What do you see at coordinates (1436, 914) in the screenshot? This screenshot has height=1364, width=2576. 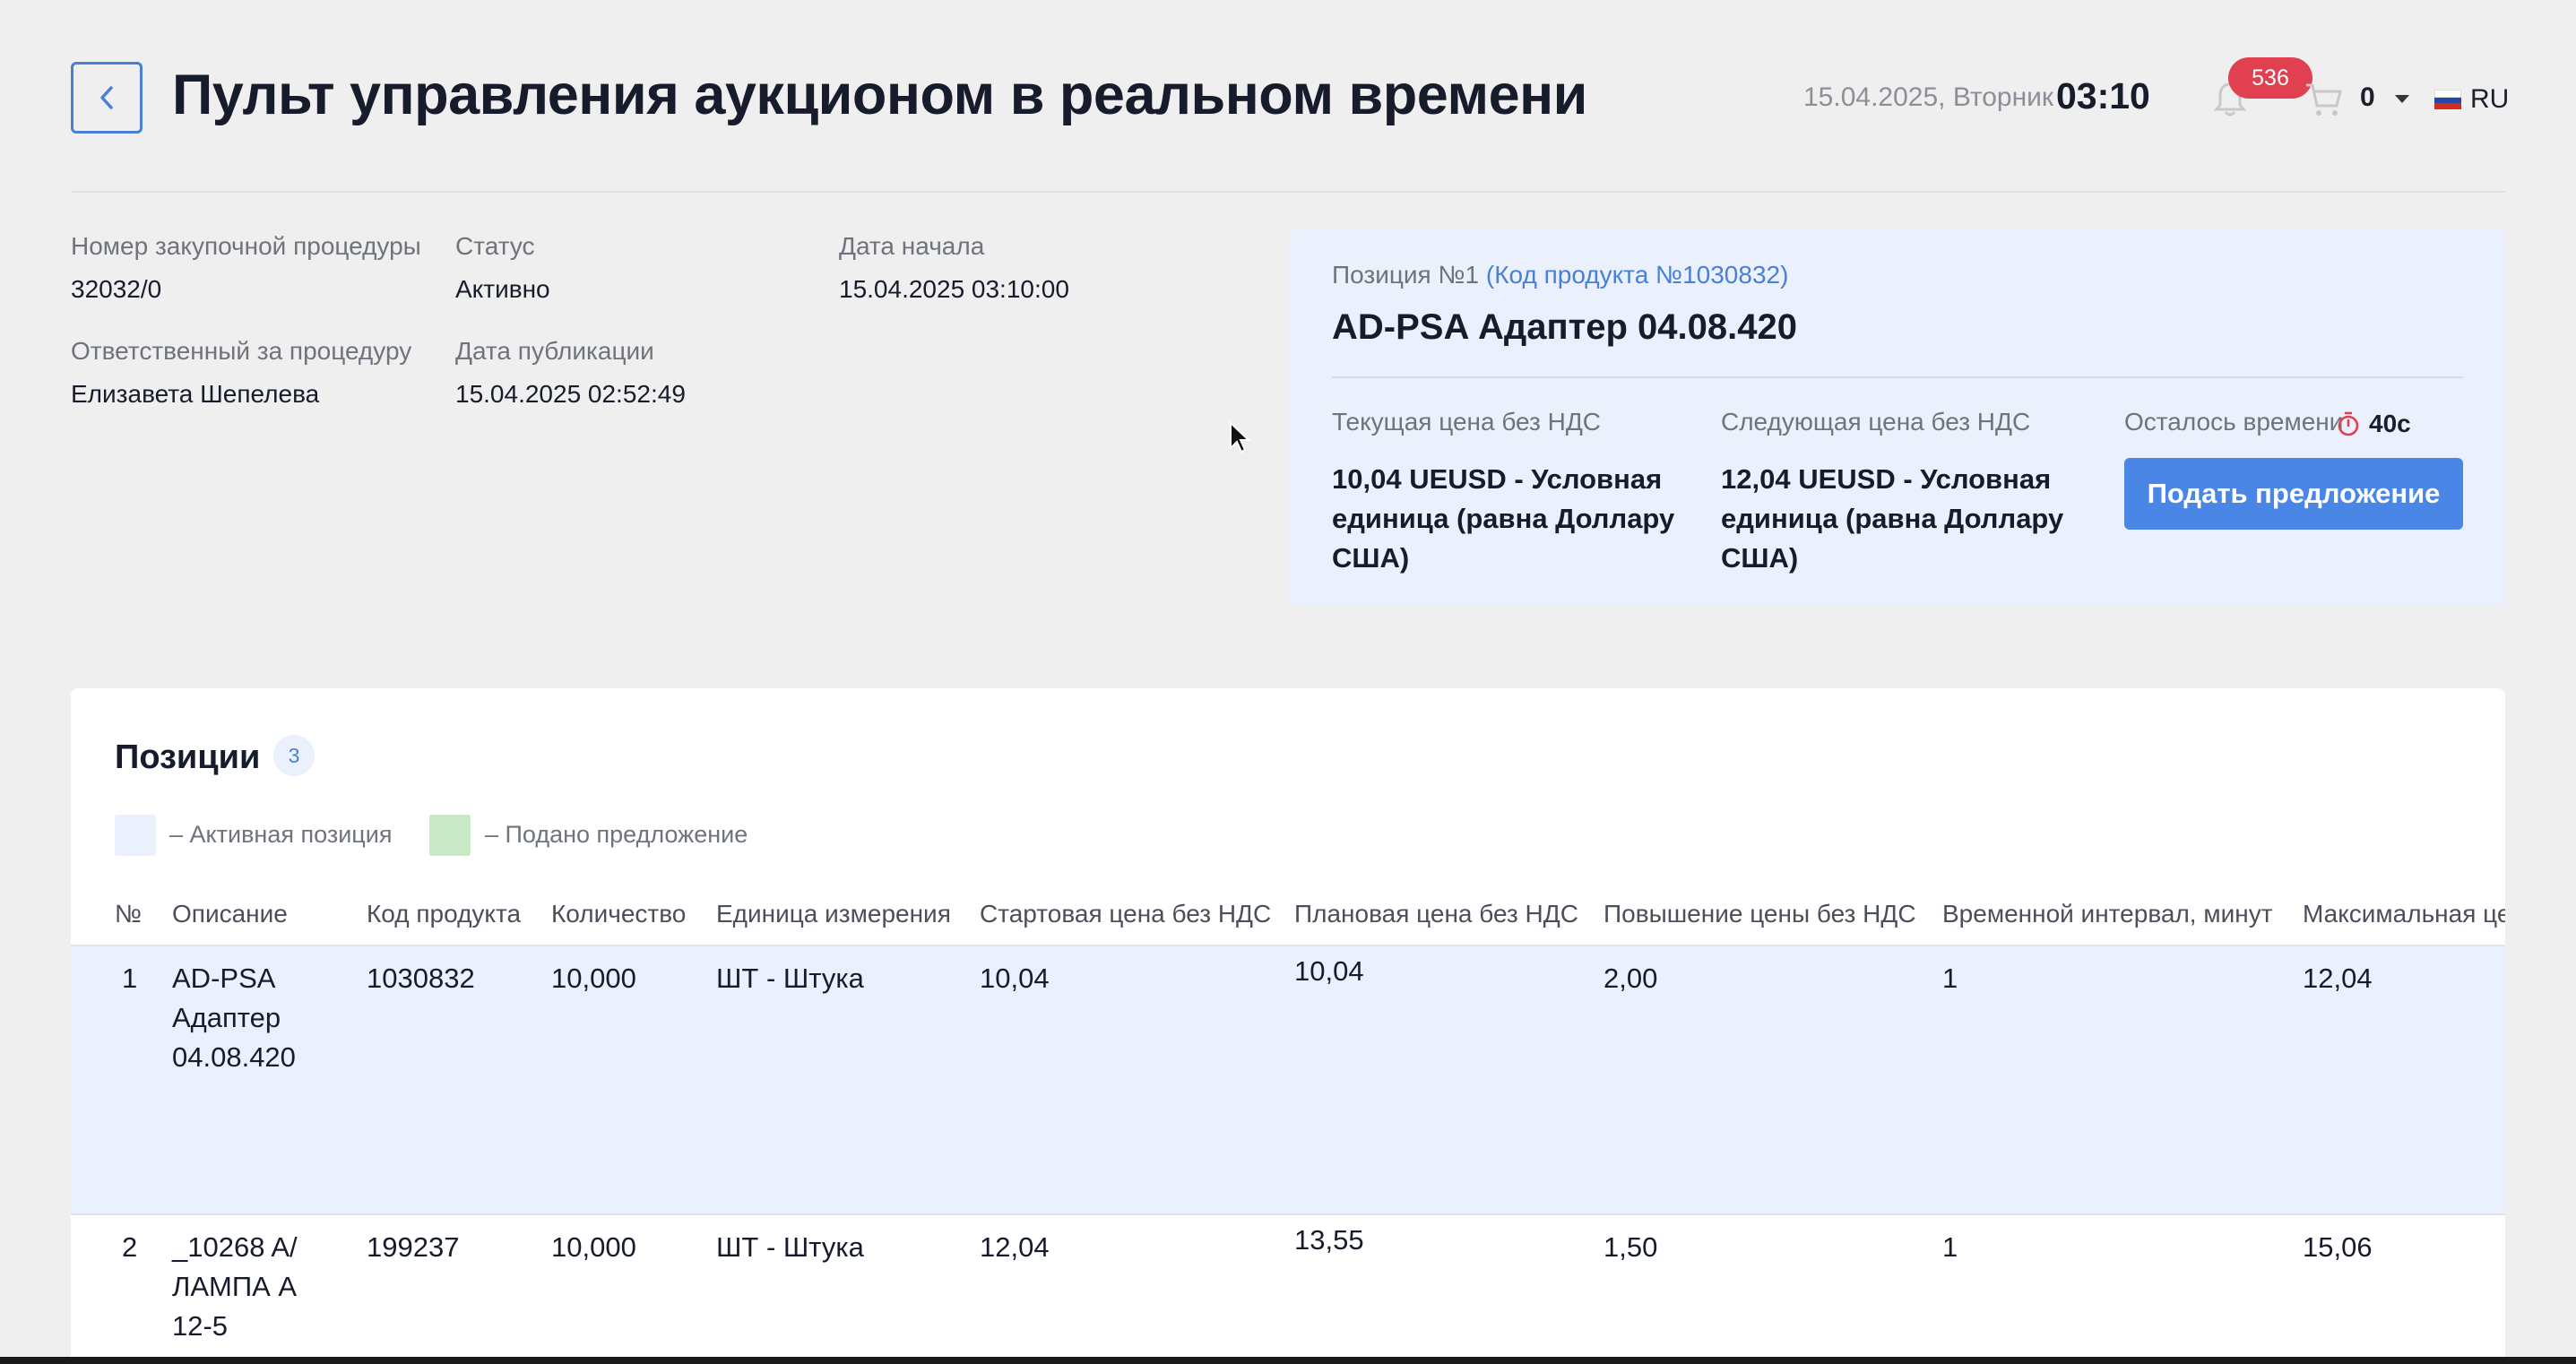 I see `column-header-plan-price: Плановая цена без НДС` at bounding box center [1436, 914].